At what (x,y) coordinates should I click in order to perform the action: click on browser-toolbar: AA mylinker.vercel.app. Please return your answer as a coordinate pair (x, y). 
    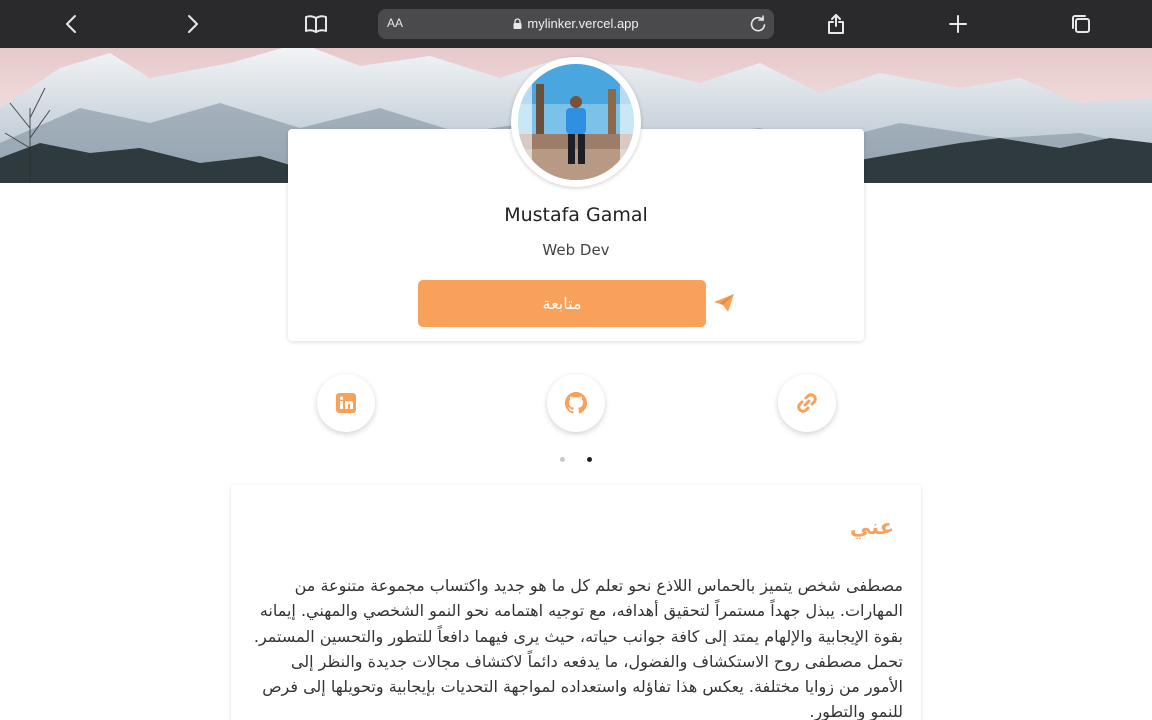
    Looking at the image, I should click on (576, 24).